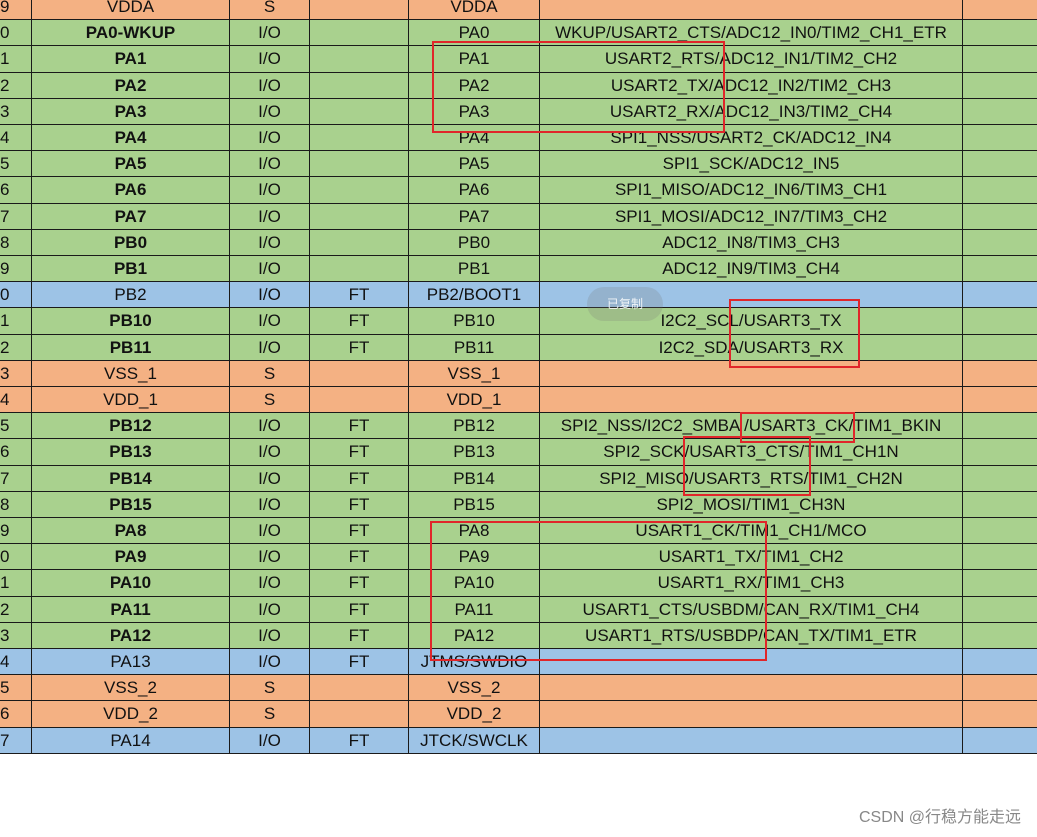 The image size is (1037, 837). I want to click on alternate-function-cell: I2C2_SDA/USART3_RX, so click(751, 347).